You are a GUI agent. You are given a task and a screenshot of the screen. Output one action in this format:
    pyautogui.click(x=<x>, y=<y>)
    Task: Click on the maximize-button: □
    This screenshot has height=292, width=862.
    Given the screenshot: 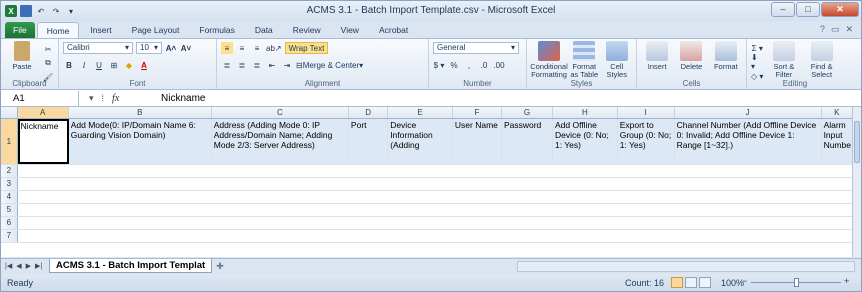 What is the action you would take?
    pyautogui.click(x=808, y=9)
    